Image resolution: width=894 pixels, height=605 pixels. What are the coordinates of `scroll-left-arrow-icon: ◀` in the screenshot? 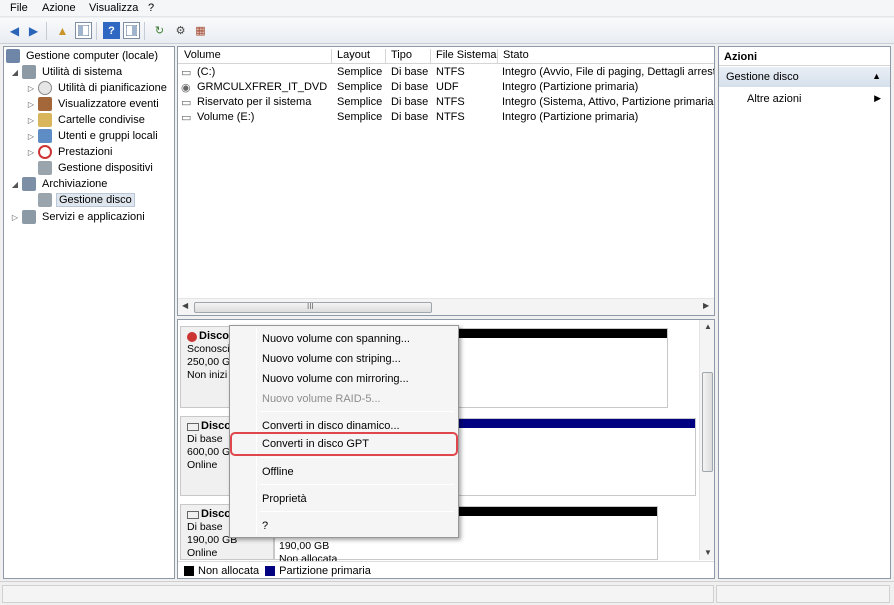 It's located at (185, 305).